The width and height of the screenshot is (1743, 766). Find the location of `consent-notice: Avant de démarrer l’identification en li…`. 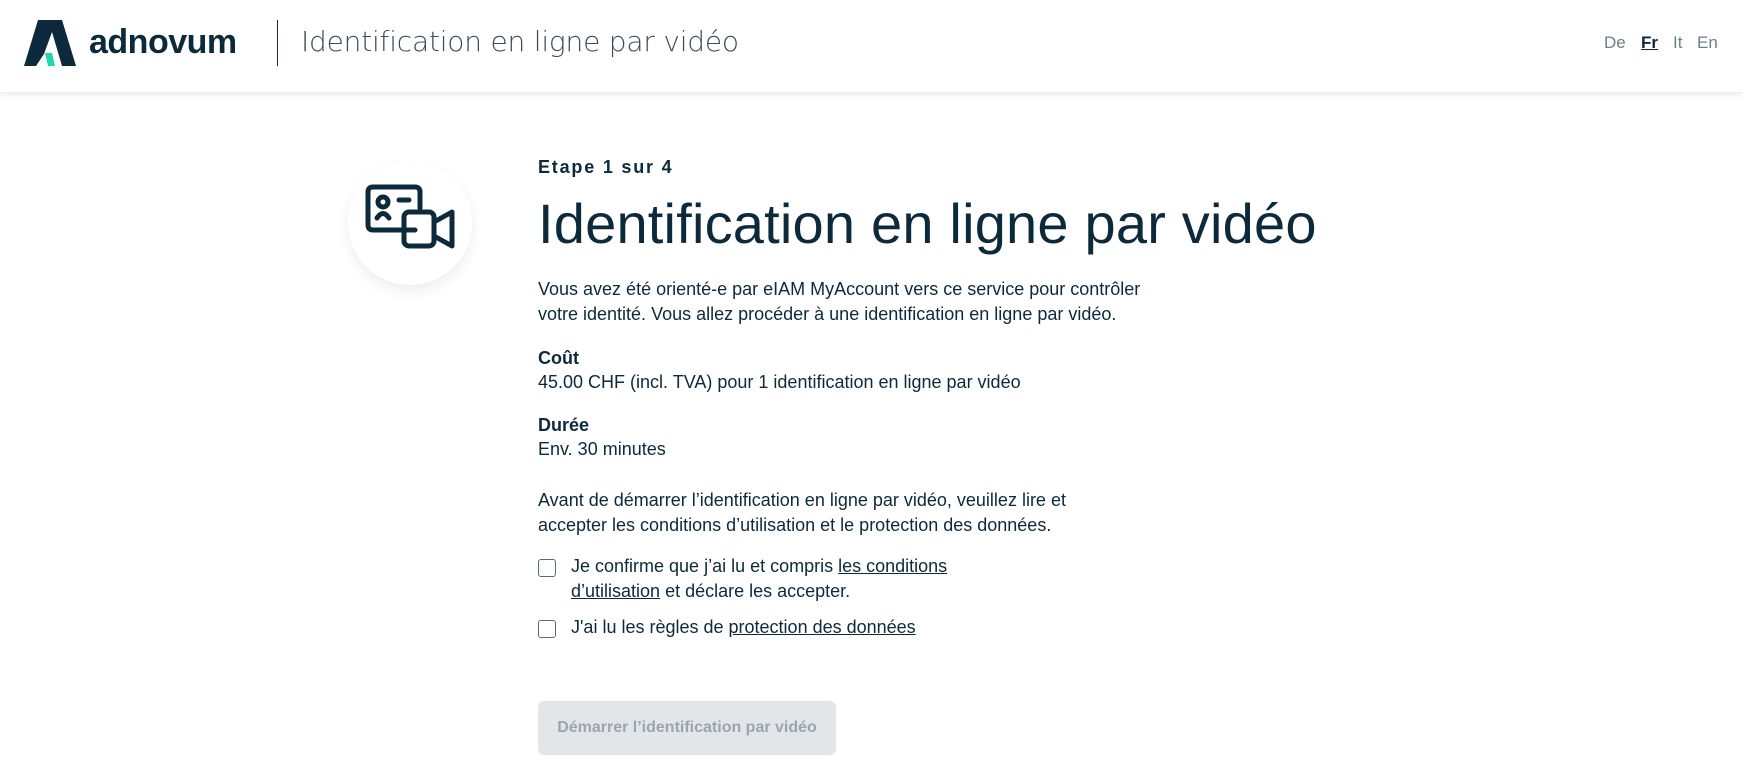

consent-notice: Avant de démarrer l’identification en li… is located at coordinates (802, 512).